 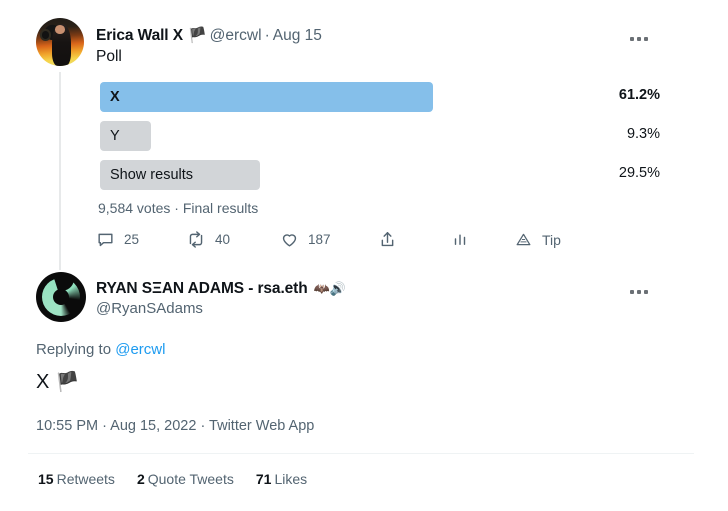 I want to click on poll-option-show-results-label: Show results, so click(x=152, y=175).